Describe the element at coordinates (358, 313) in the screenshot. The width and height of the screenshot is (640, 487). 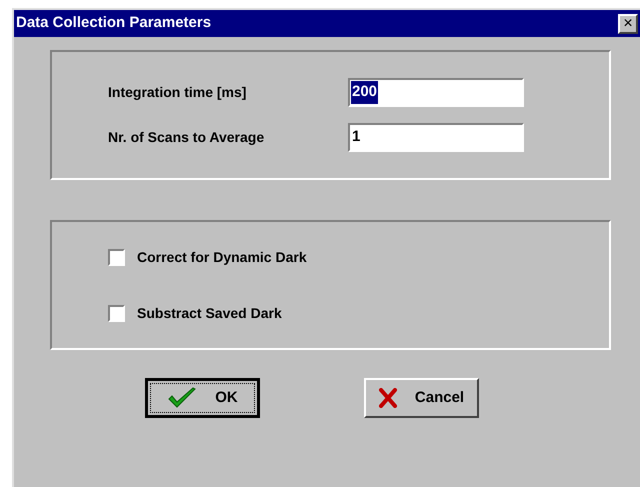
I see `checkbox: Substract Saved Dark` at that location.